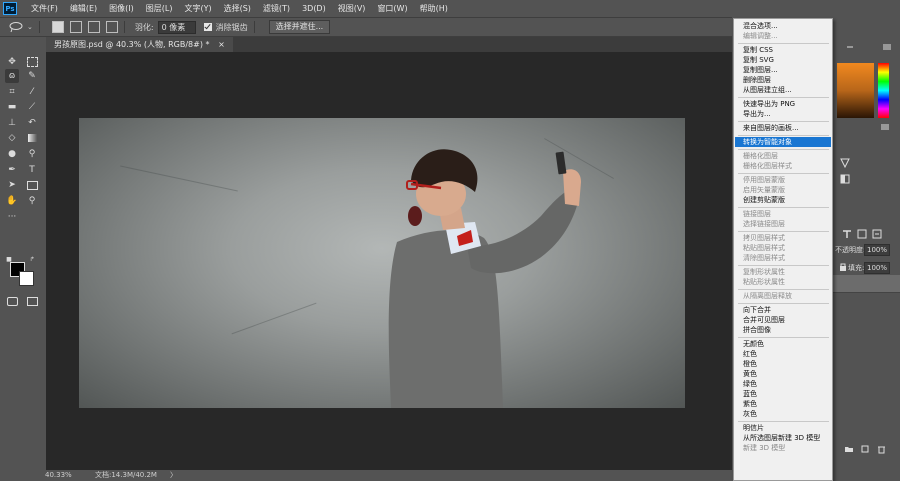  What do you see at coordinates (877, 234) in the screenshot?
I see `smart-object-filter-icon` at bounding box center [877, 234].